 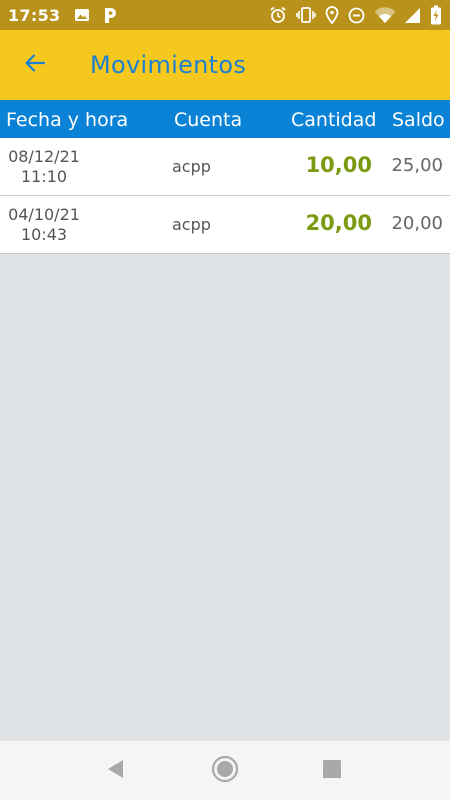 I want to click on row-datetime: 04/10/21 10:43, so click(x=44, y=225).